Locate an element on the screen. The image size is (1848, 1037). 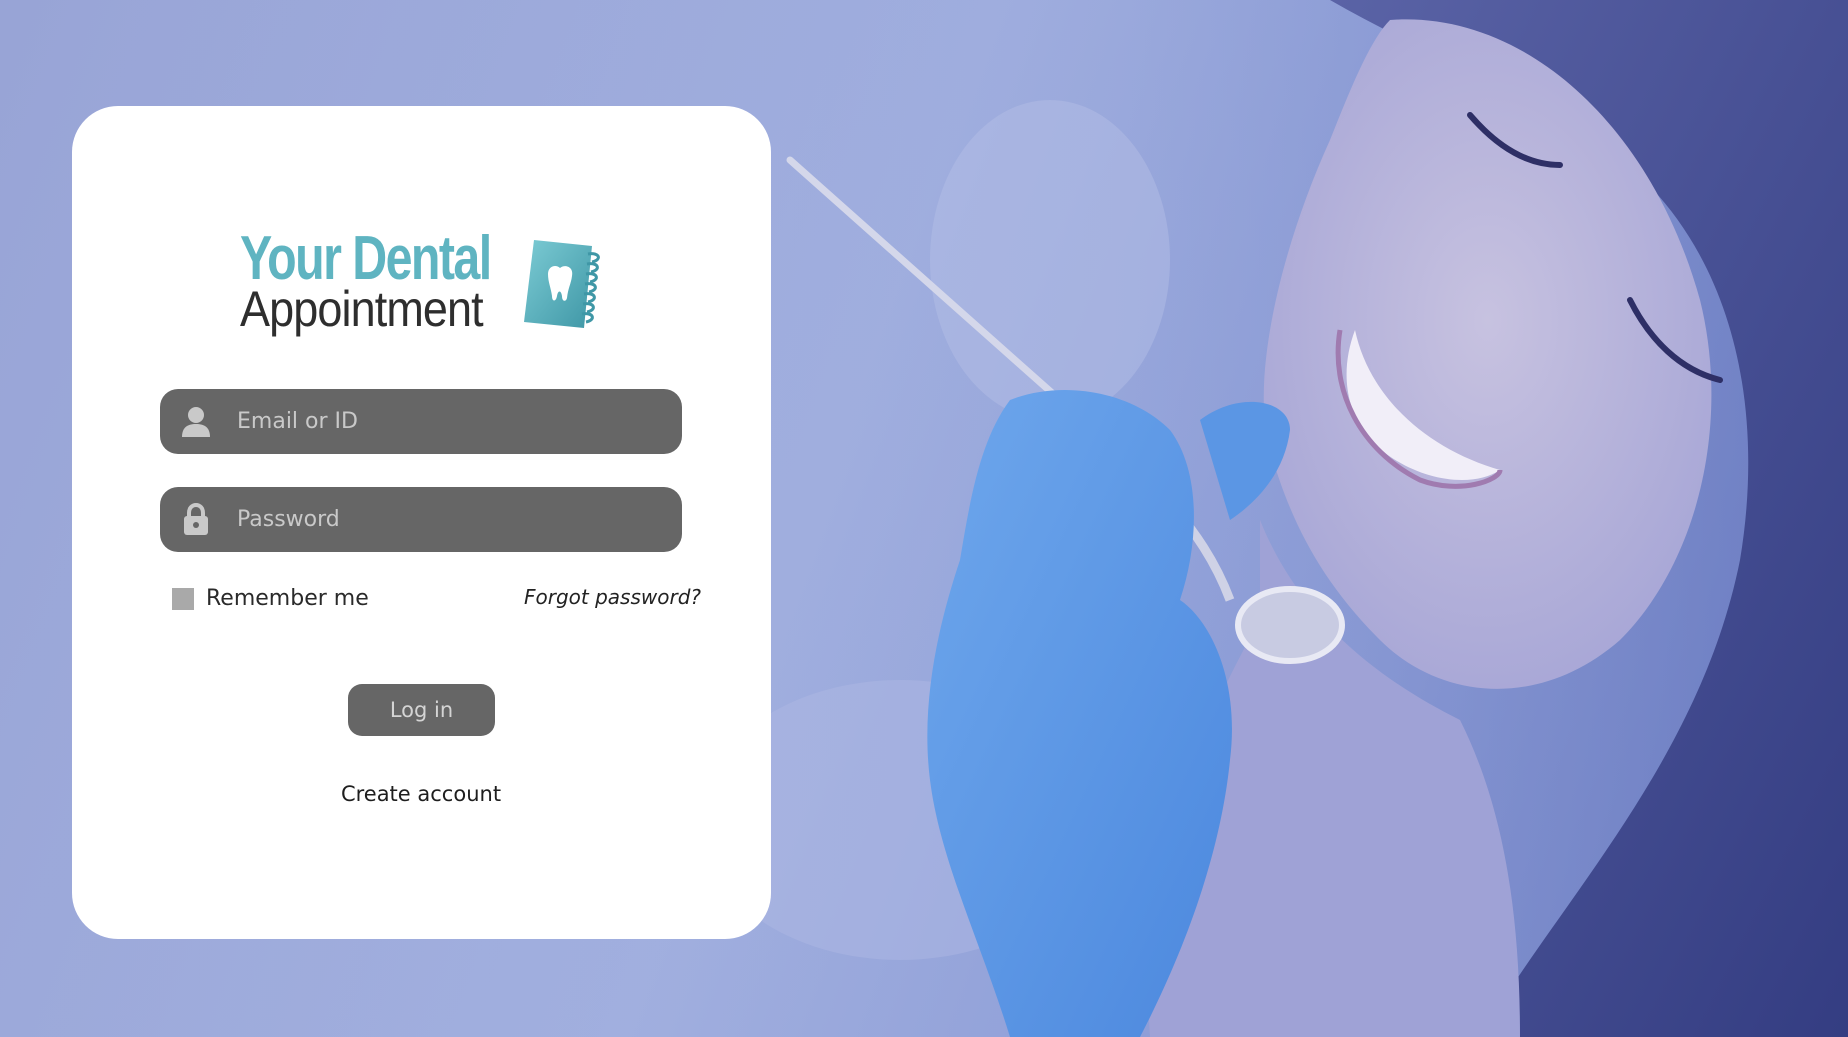
user-icon is located at coordinates (196, 422).